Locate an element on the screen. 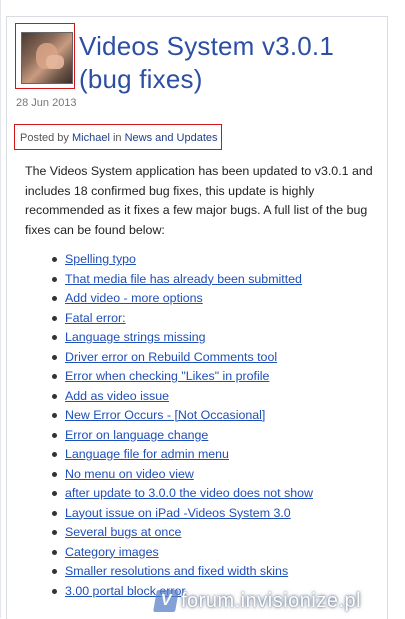  posted-by-line: Posted by Michael in News and Updates is located at coordinates (118, 137).